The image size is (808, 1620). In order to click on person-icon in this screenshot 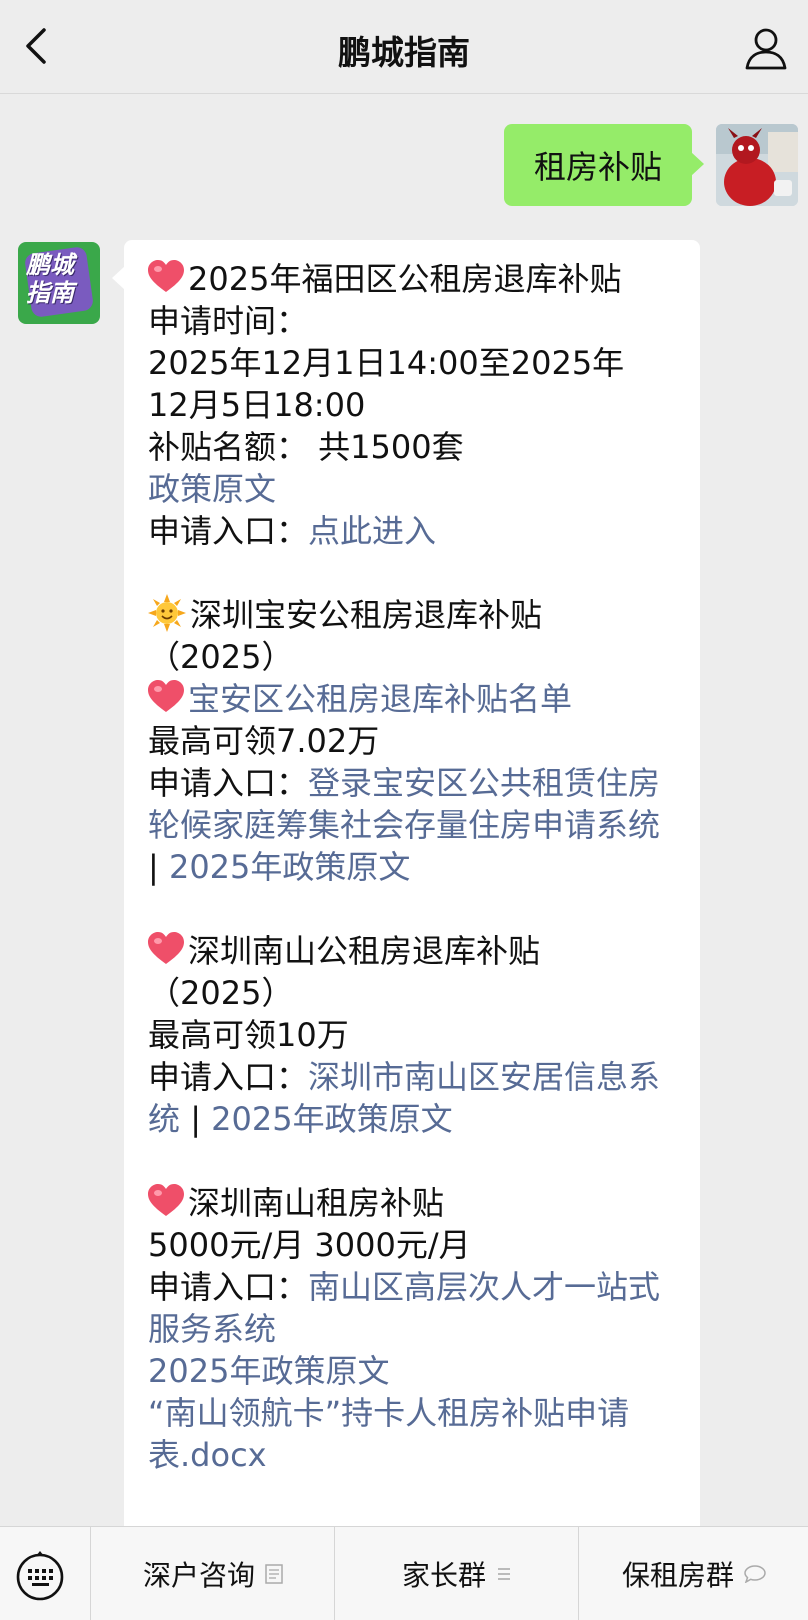, I will do `click(766, 49)`.